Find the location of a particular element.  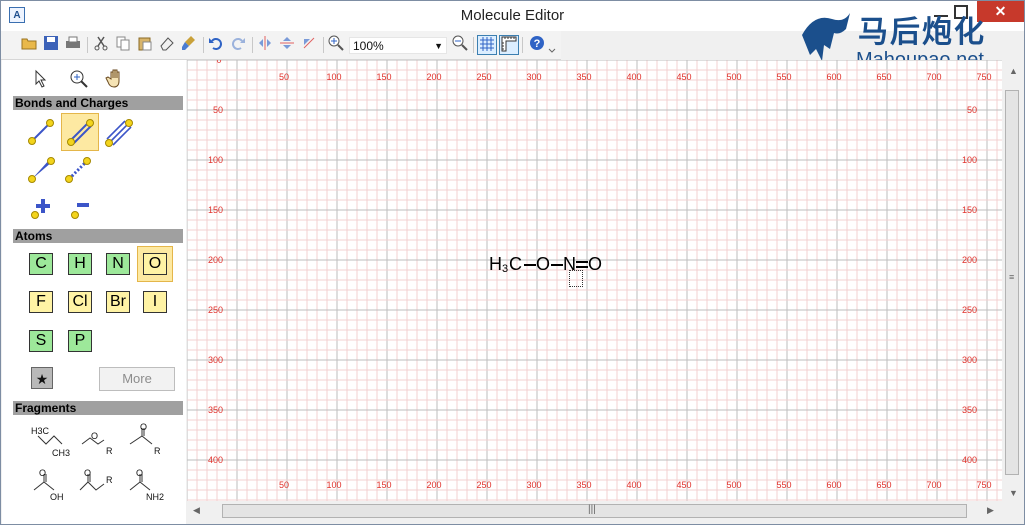

ruler-bottom-tick-label: 450 is located at coordinates (683, 485).